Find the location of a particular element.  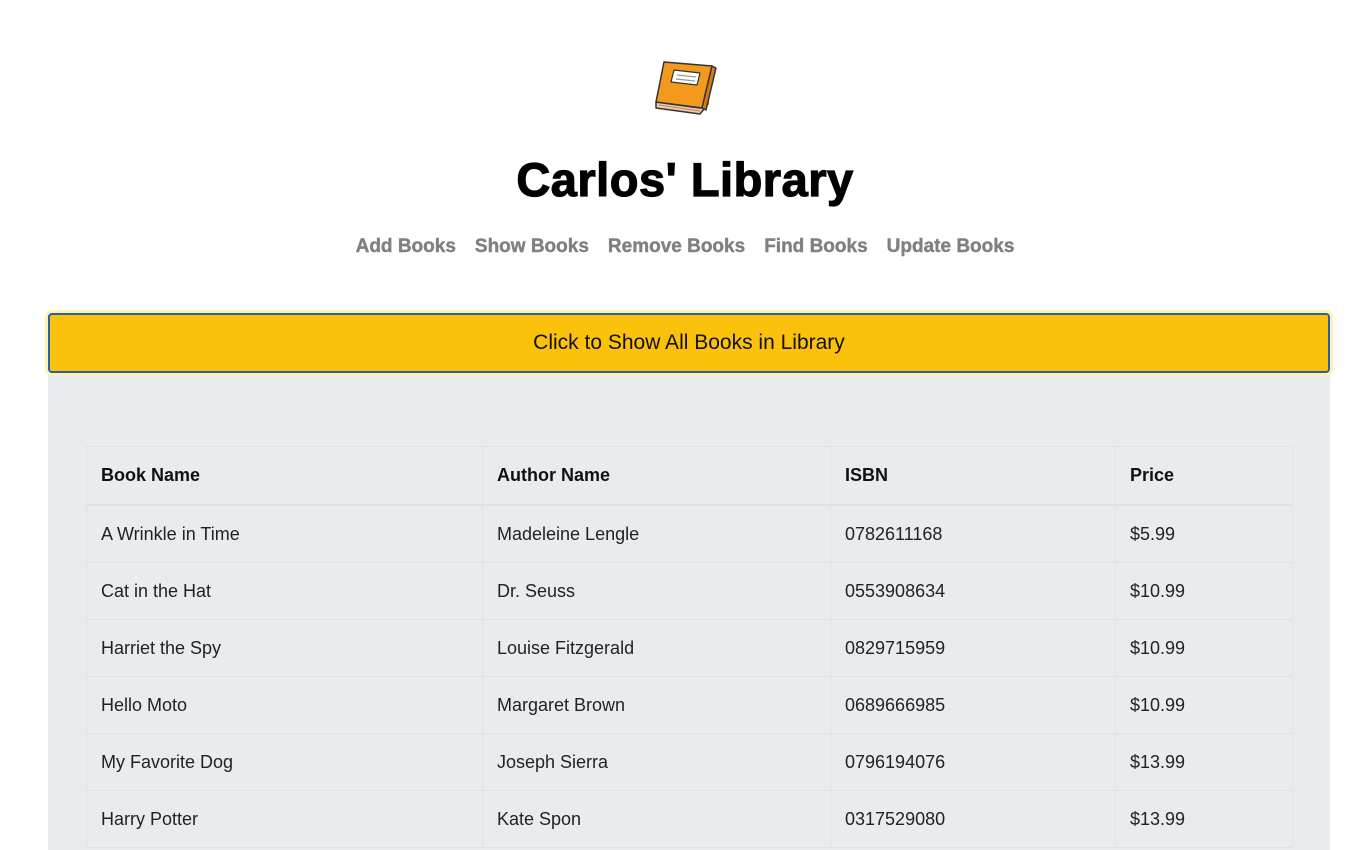

cell-author-name: Louise Fitzgerald is located at coordinates (656, 648).